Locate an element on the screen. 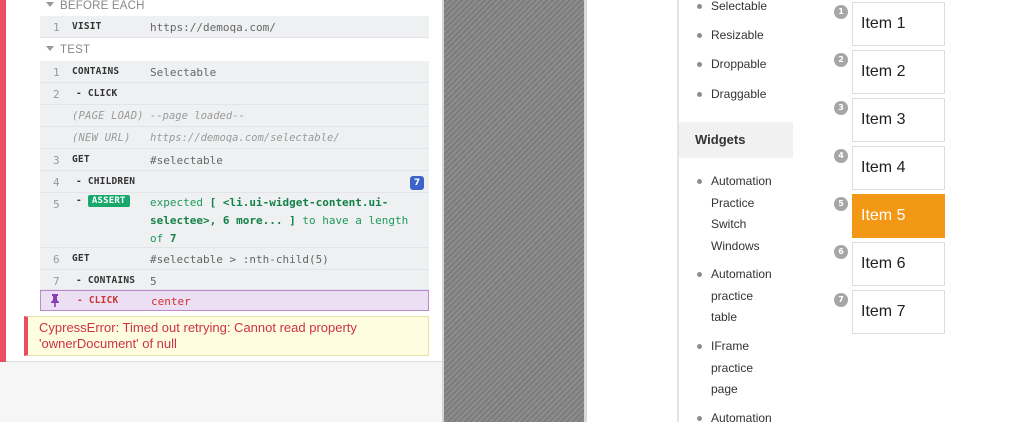  sidebar-item-resizable: Resizable is located at coordinates (739, 36).